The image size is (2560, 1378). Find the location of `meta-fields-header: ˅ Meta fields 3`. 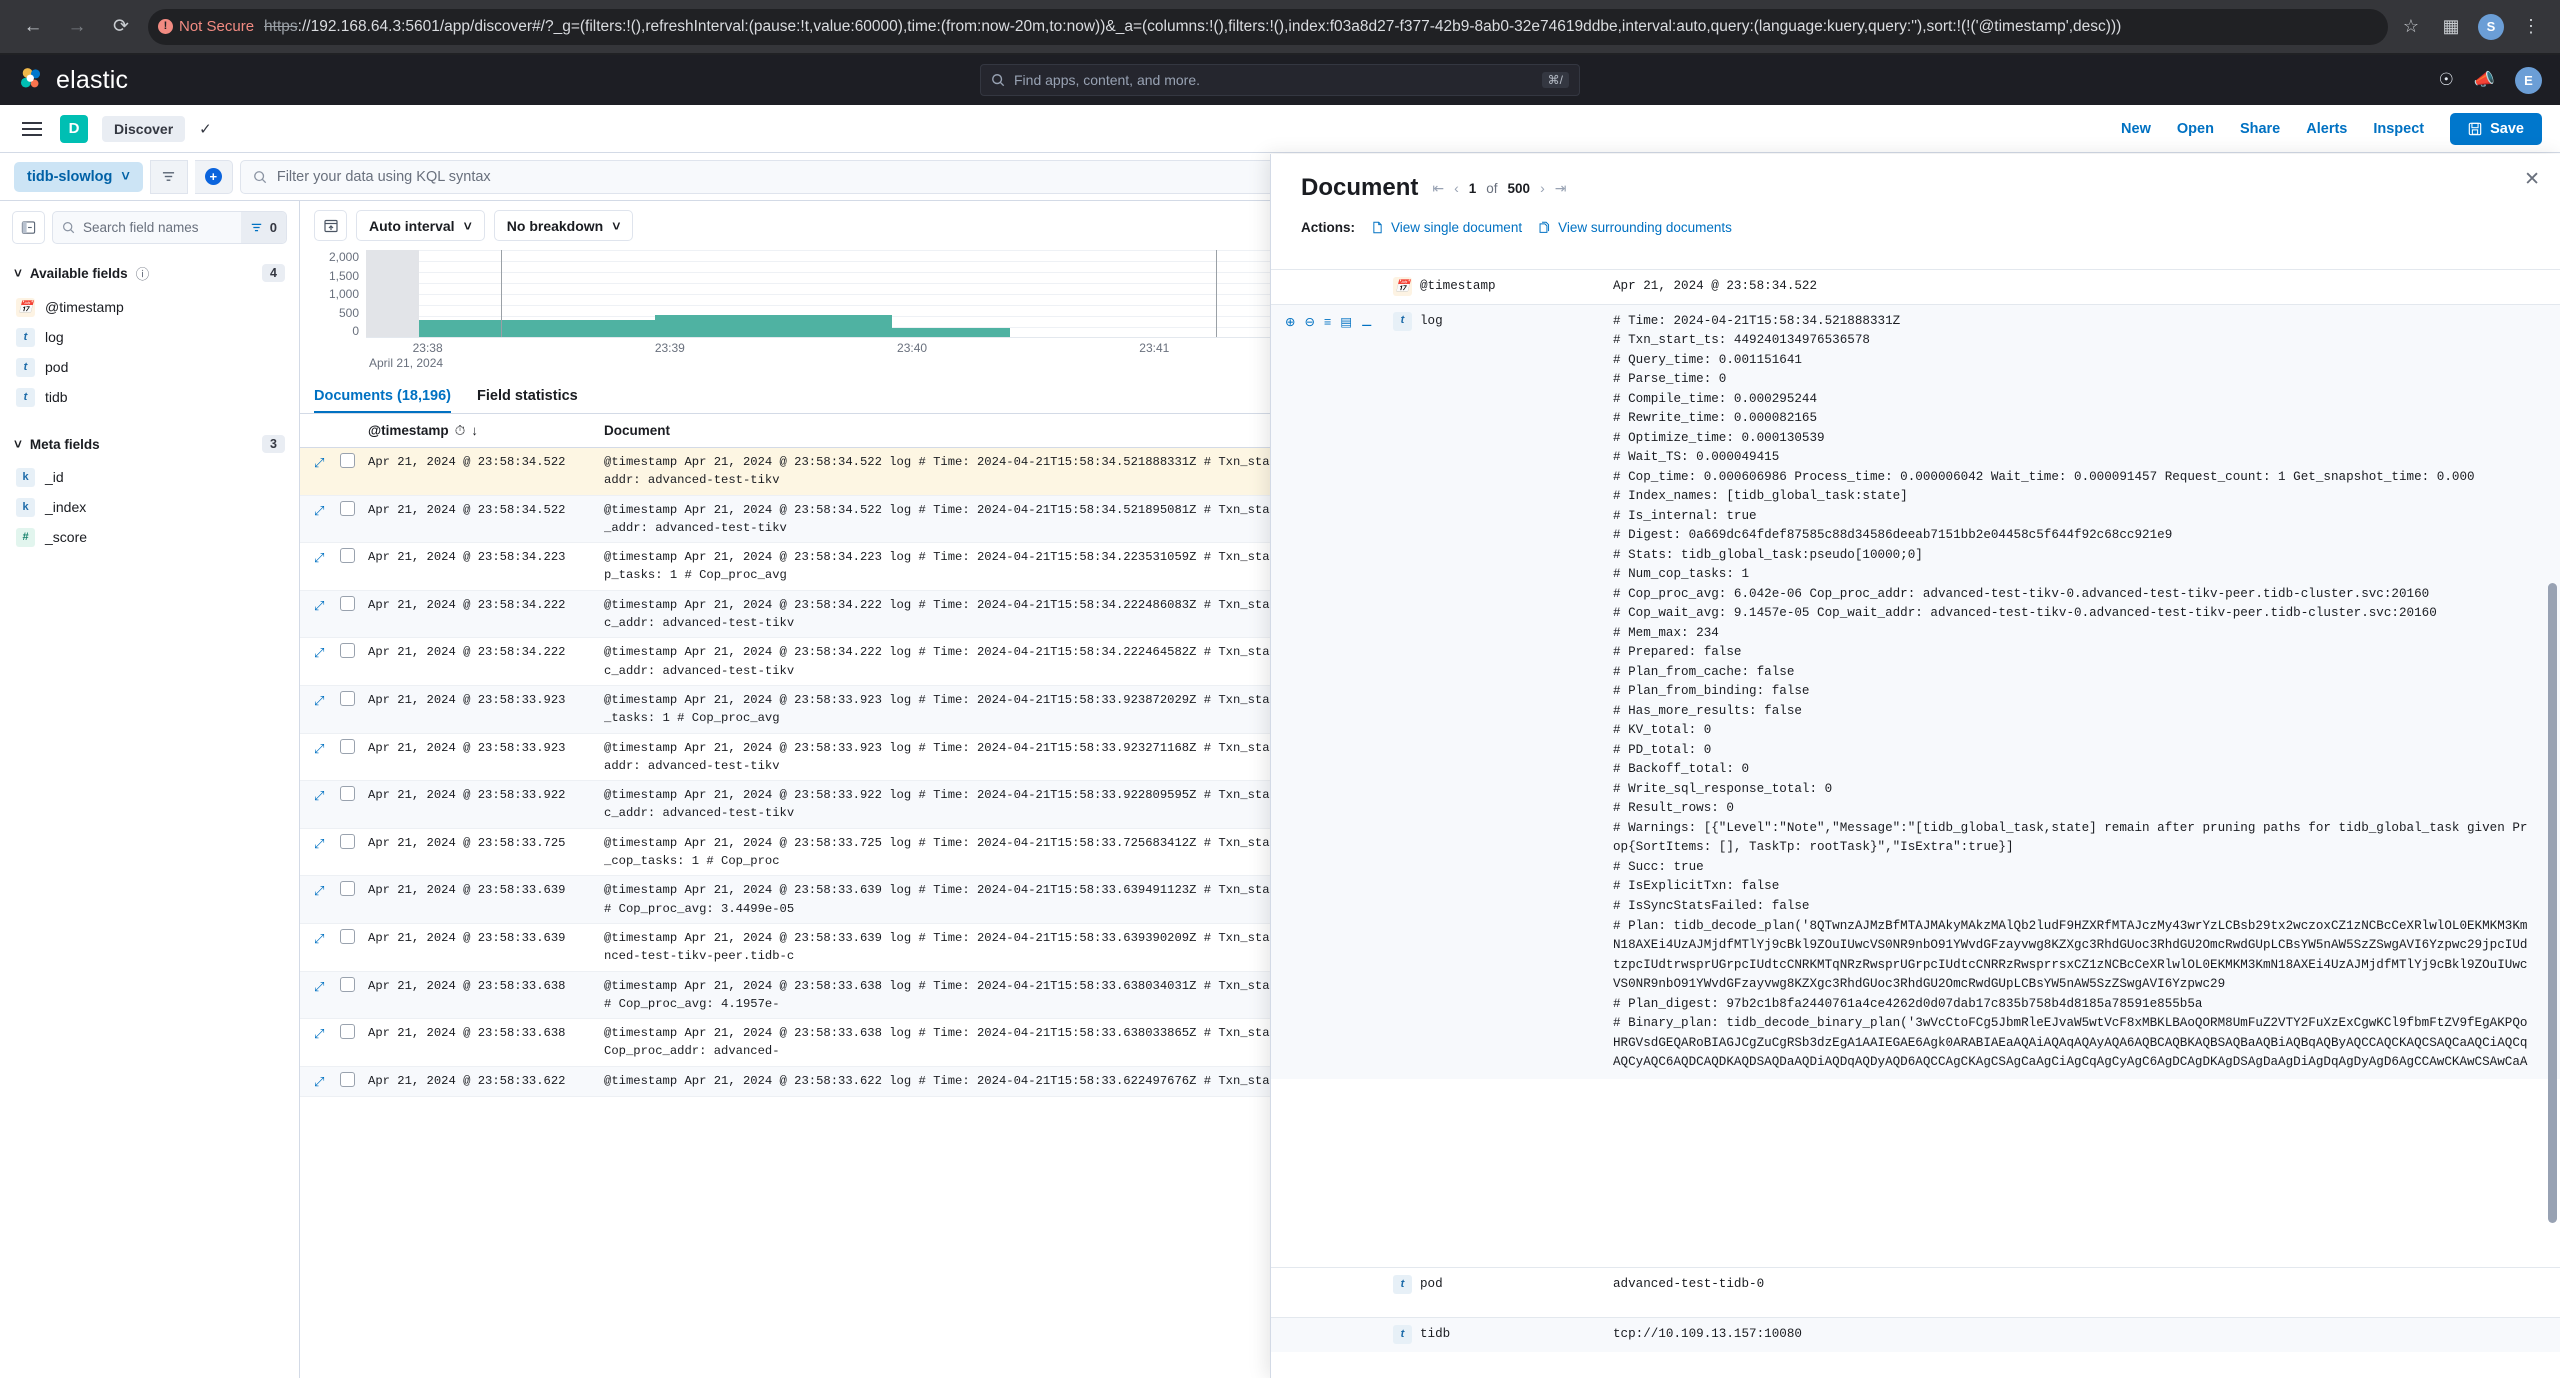

meta-fields-header: ˅ Meta fields 3 is located at coordinates (149, 444).